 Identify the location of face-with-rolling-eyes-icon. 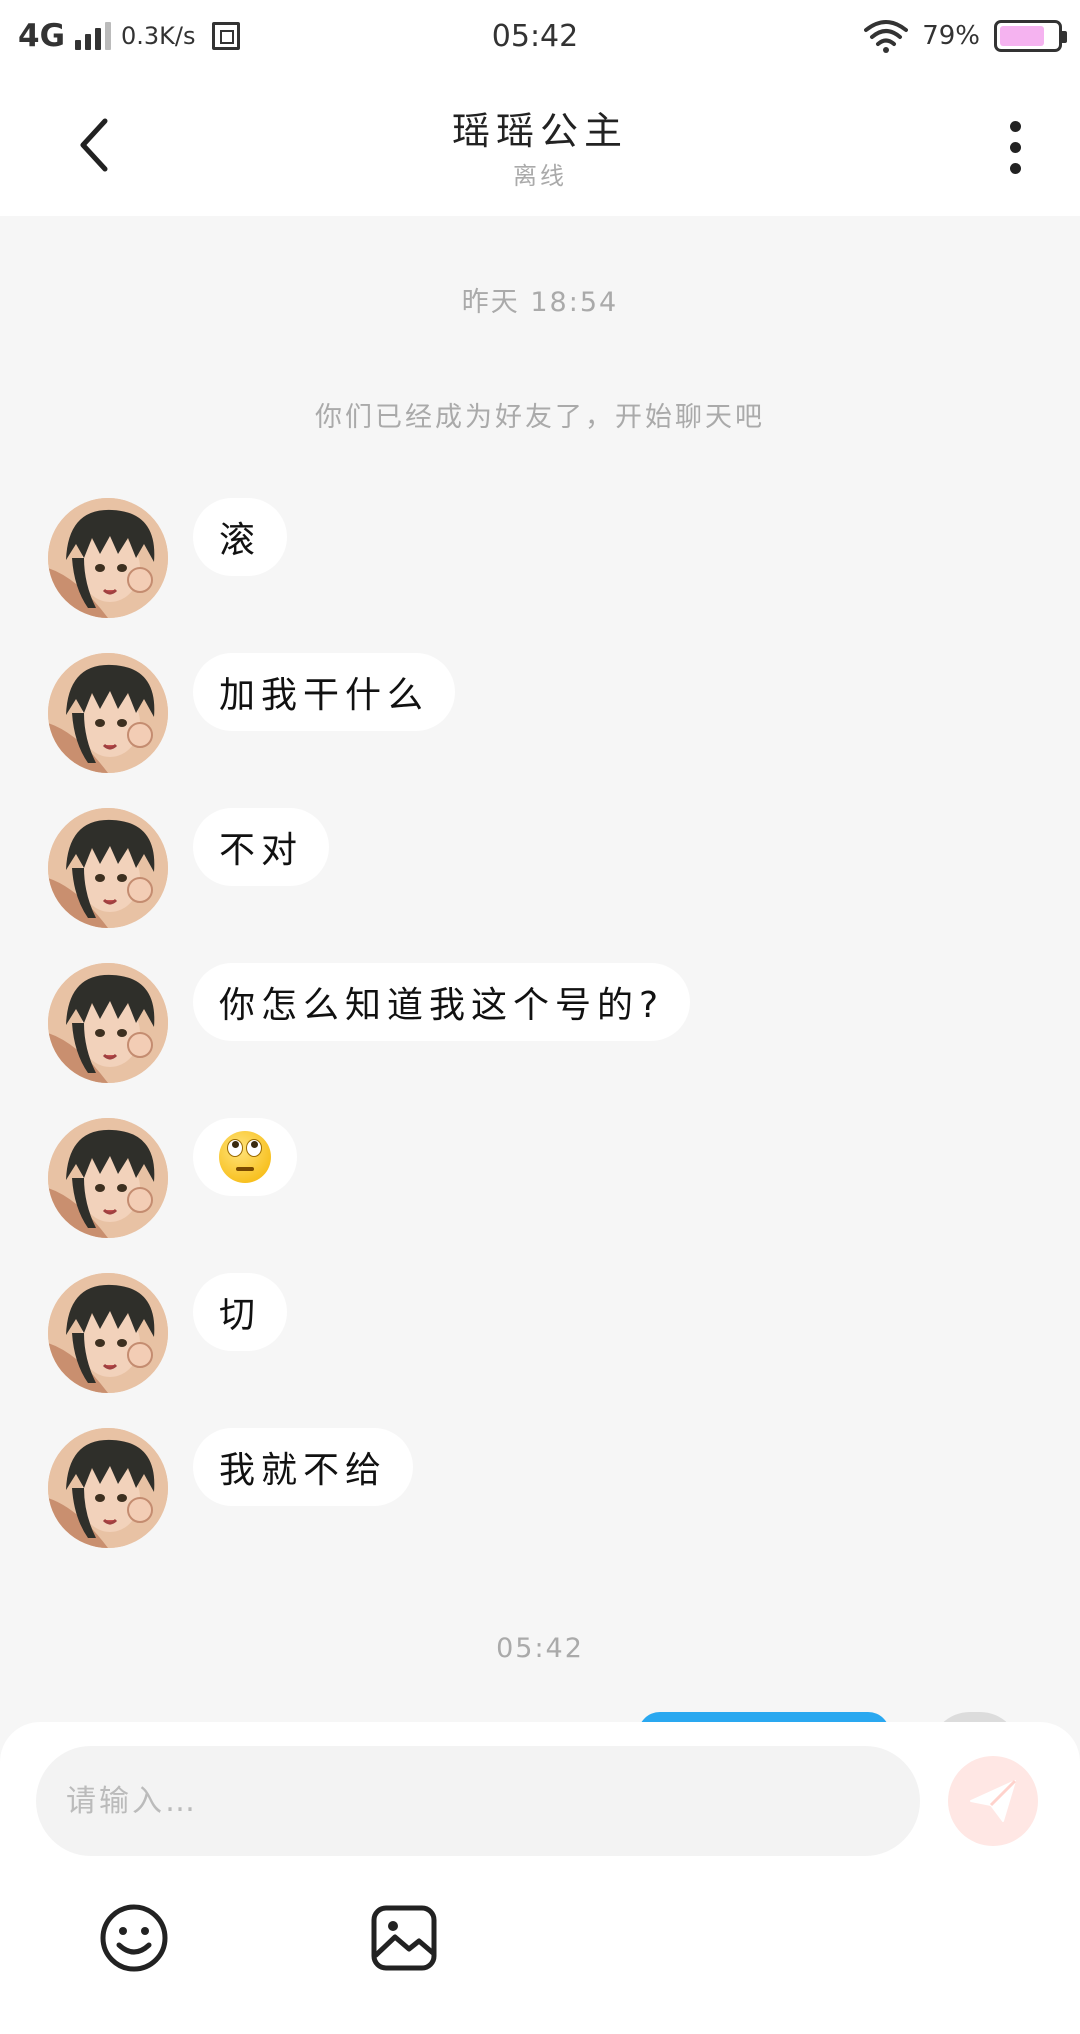
(245, 1157).